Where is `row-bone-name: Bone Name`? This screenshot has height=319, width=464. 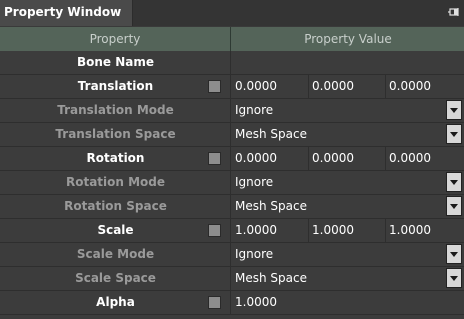
row-bone-name: Bone Name is located at coordinates (232, 63).